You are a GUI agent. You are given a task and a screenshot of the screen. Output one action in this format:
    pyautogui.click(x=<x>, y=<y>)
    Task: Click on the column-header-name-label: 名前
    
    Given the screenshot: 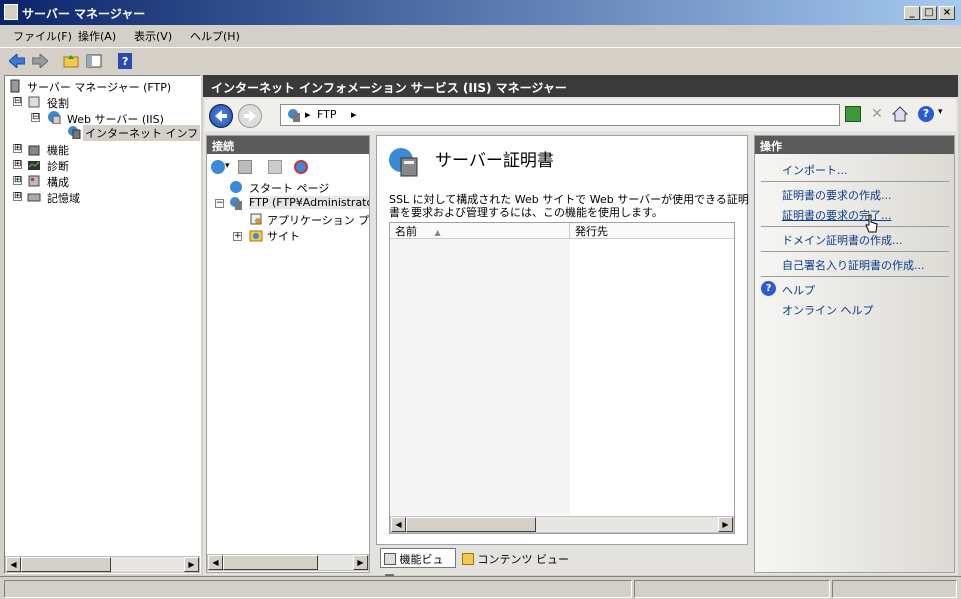 What is the action you would take?
    pyautogui.click(x=406, y=231)
    